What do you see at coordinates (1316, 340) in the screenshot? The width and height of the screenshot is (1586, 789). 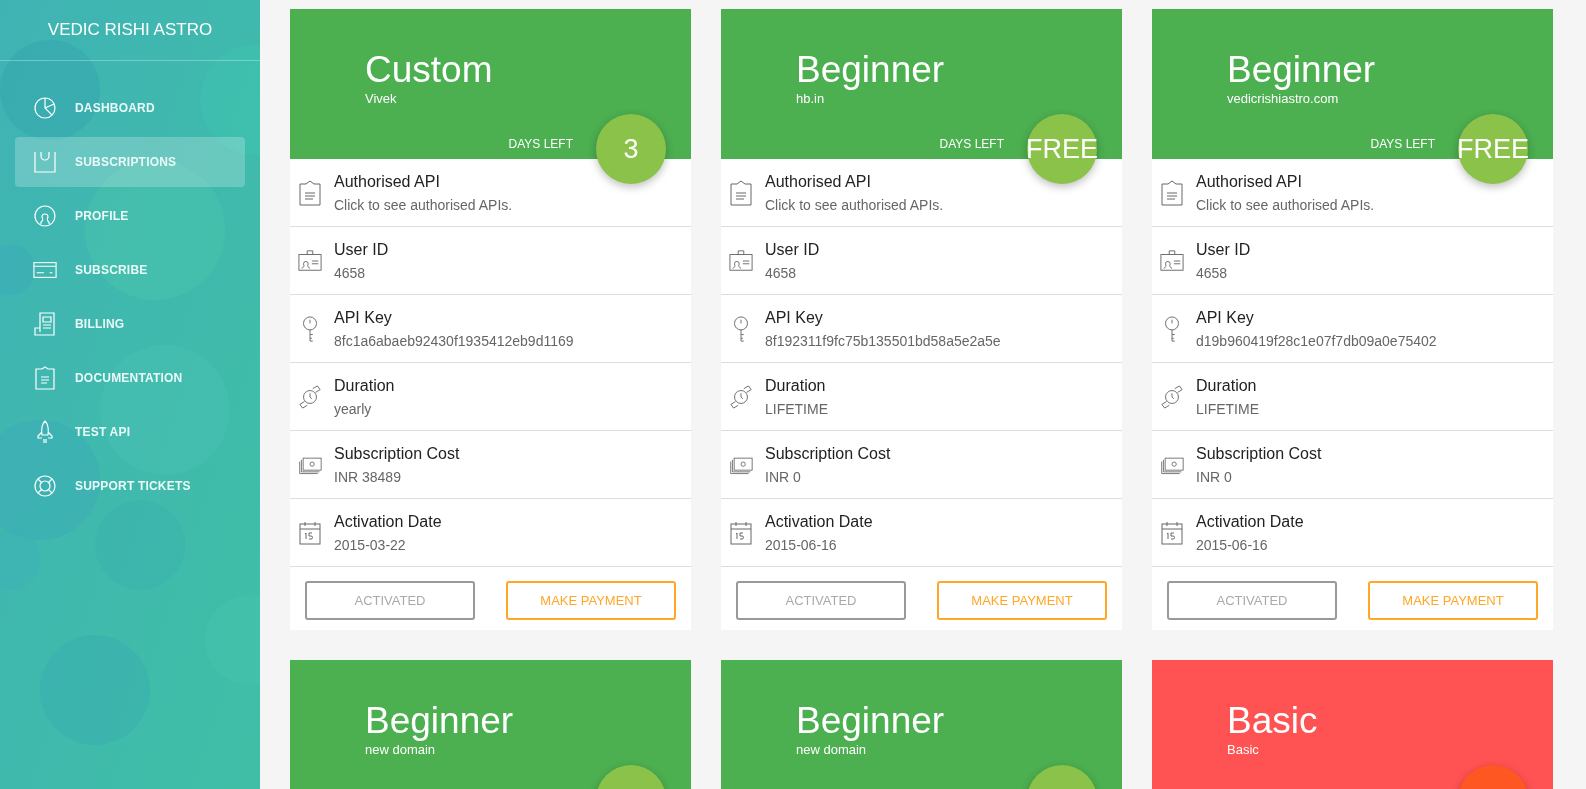 I see `field-value: d19b960419f28c1e07f7db09a0e75402` at bounding box center [1316, 340].